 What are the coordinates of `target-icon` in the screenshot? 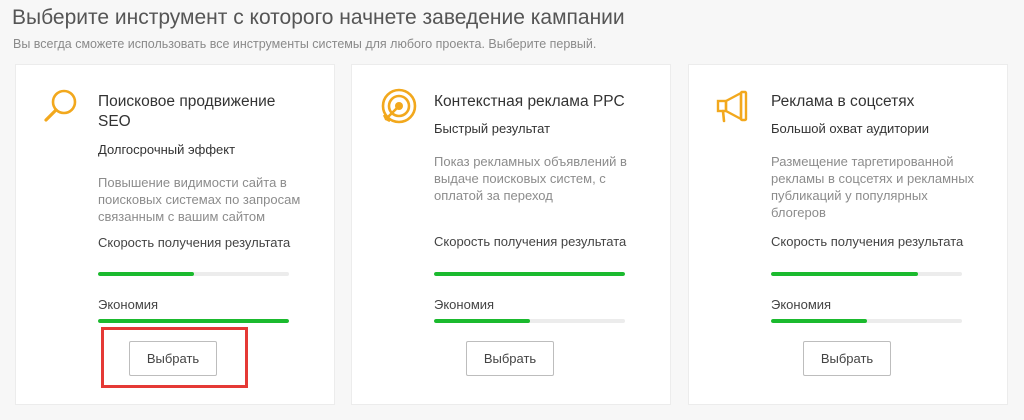 It's located at (399, 106).